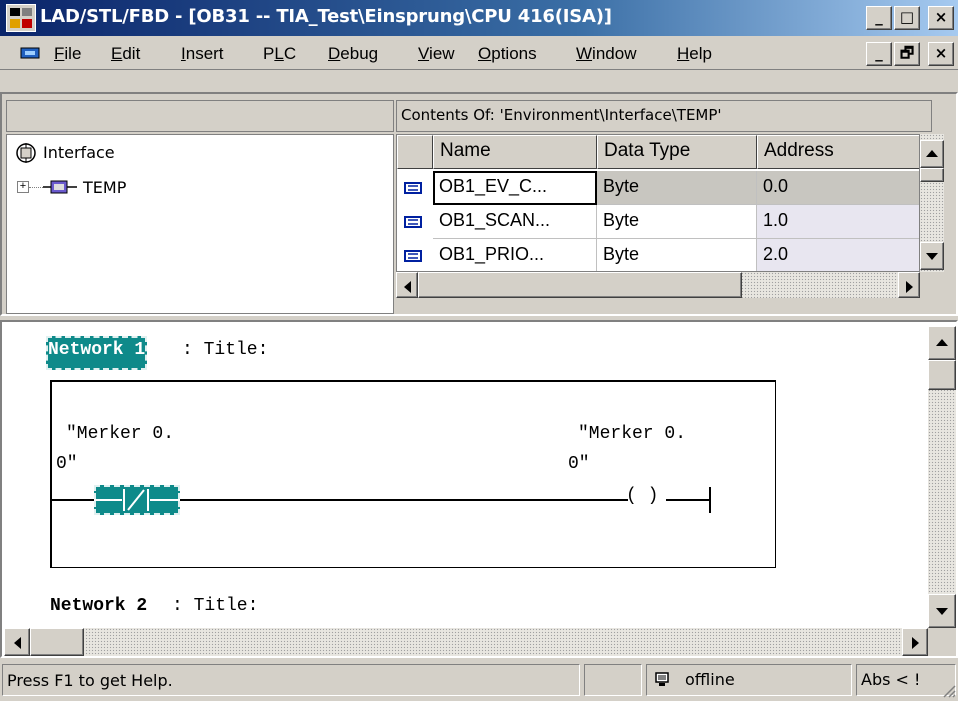 Image resolution: width=958 pixels, height=701 pixels. What do you see at coordinates (225, 350) in the screenshot?
I see `network-1-title: : Title:` at bounding box center [225, 350].